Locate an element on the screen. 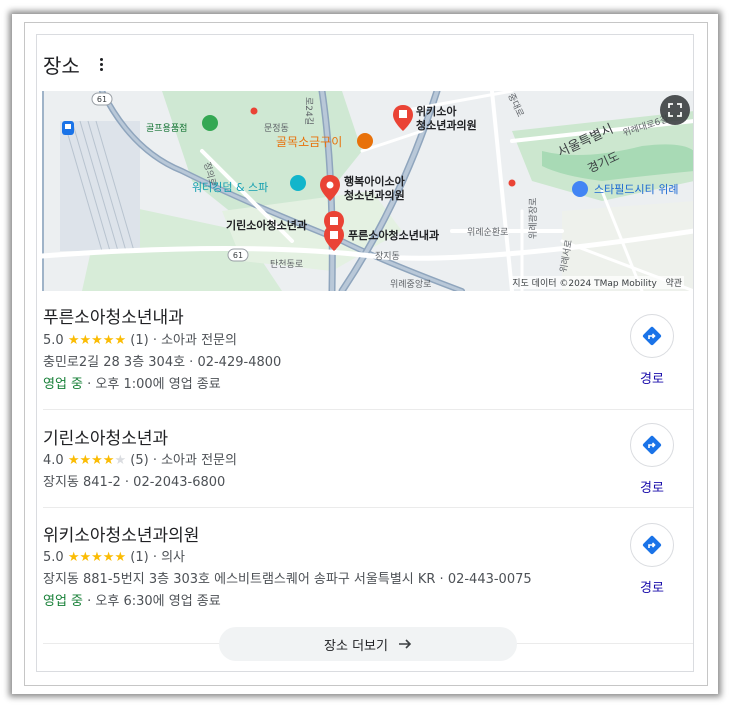 The height and width of the screenshot is (708, 730). review-count: (5) is located at coordinates (139, 460).